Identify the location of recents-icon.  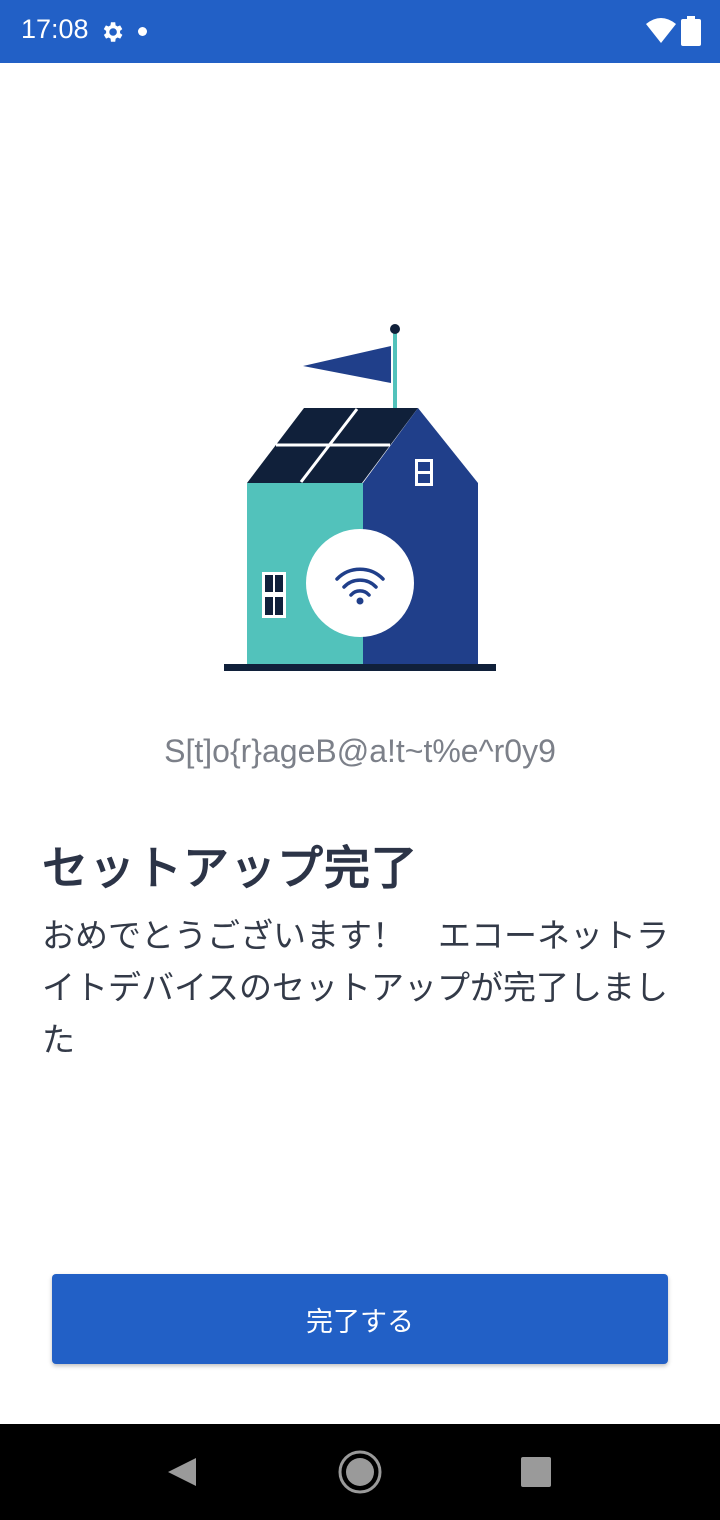
(536, 1472).